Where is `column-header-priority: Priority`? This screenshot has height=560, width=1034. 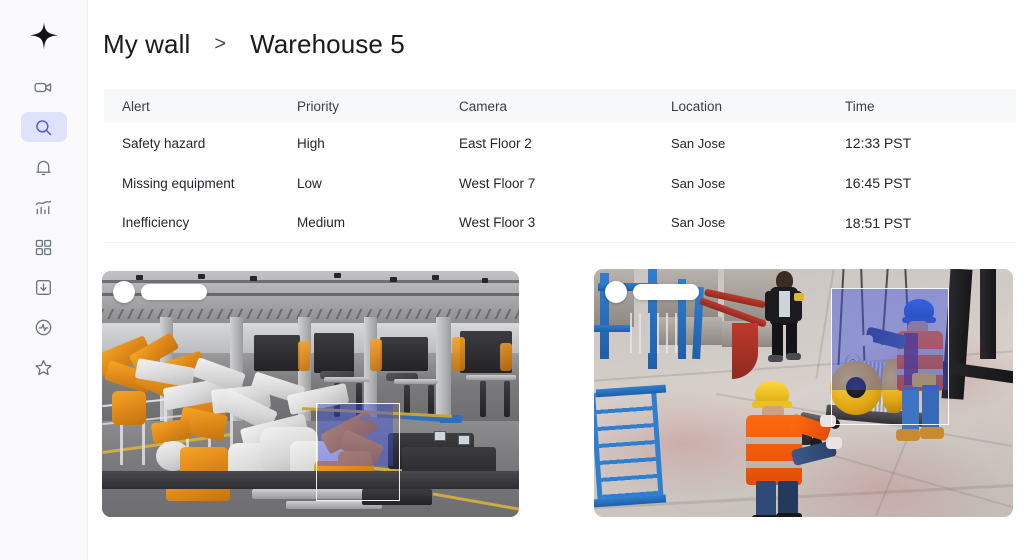 column-header-priority: Priority is located at coordinates (360, 106).